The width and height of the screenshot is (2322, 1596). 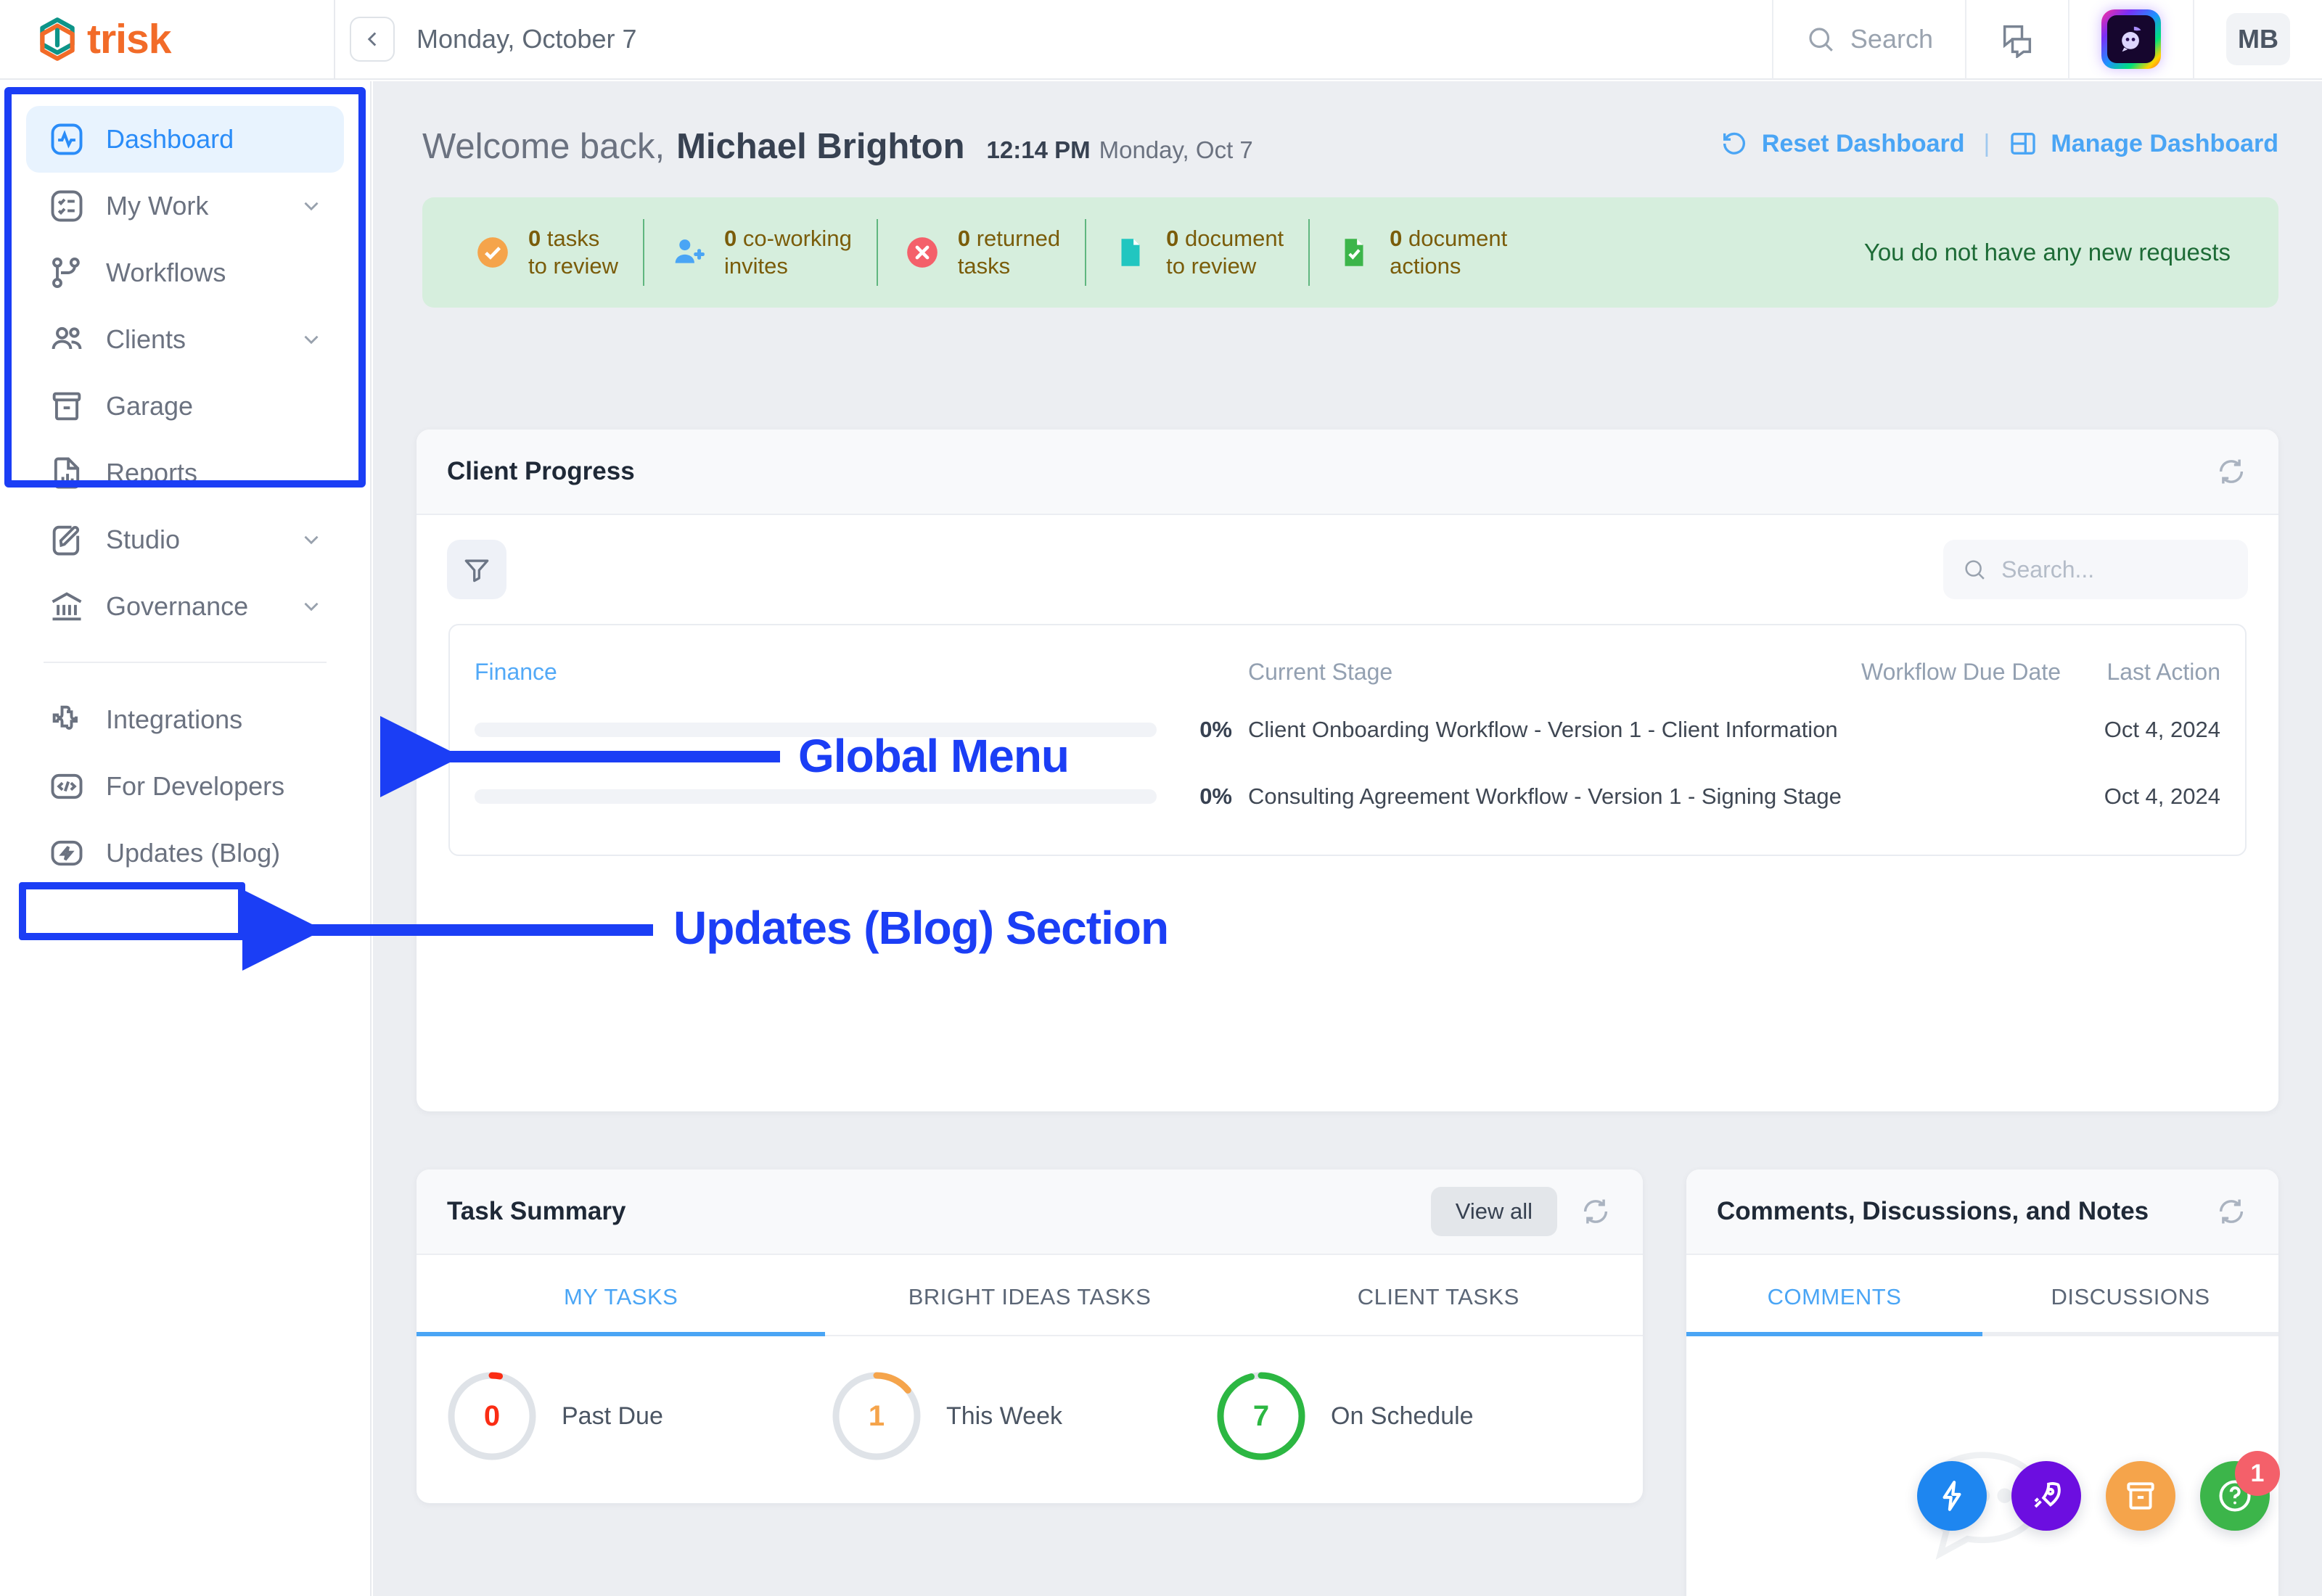 What do you see at coordinates (185, 272) in the screenshot?
I see `sidebar-item-workflows: Workflows` at bounding box center [185, 272].